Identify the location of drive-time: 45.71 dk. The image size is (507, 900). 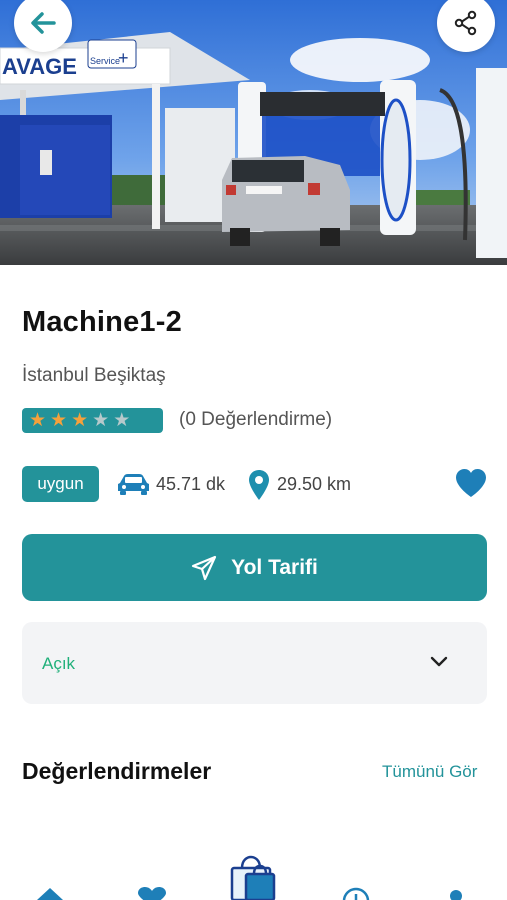
(191, 484).